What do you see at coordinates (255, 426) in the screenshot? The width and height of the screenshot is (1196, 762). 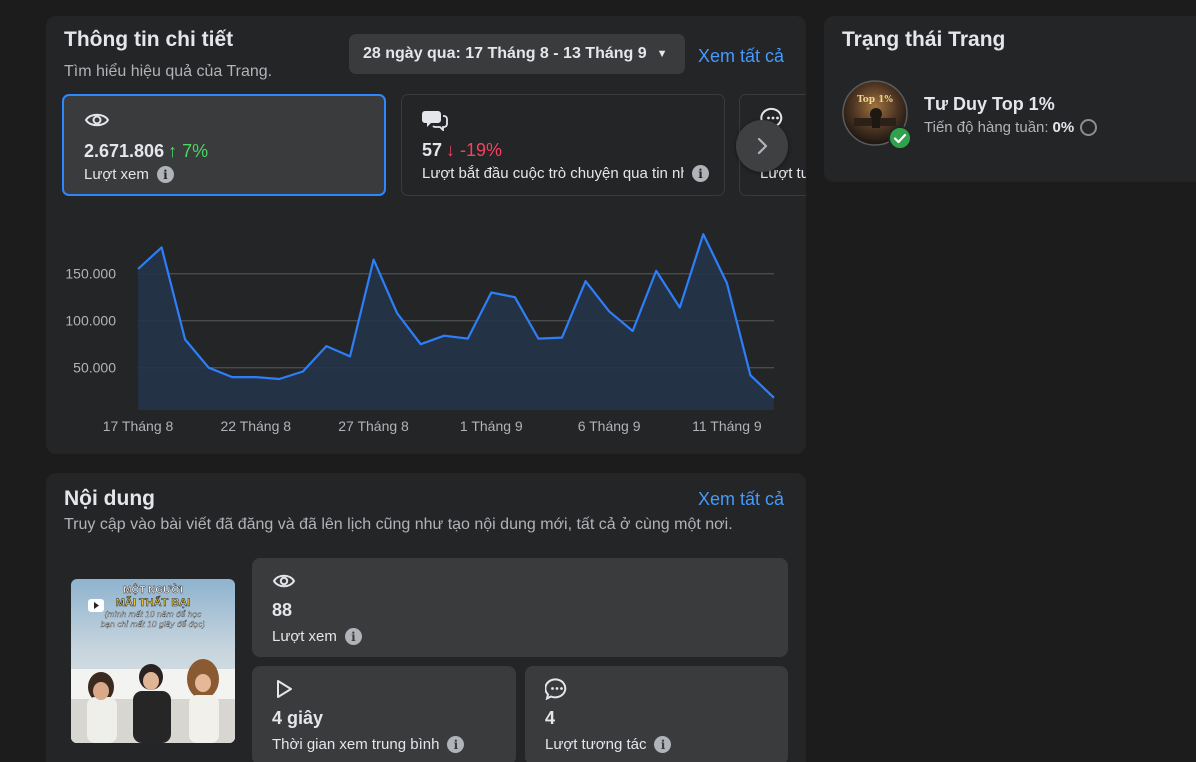 I see `chart-x-tick-label: 22 Tháng 8` at bounding box center [255, 426].